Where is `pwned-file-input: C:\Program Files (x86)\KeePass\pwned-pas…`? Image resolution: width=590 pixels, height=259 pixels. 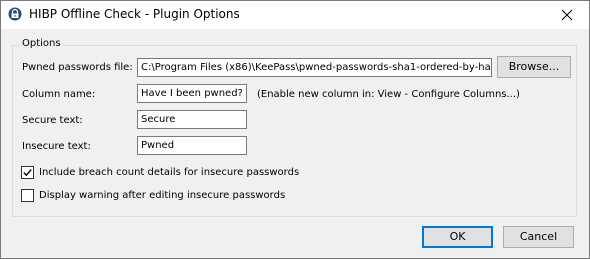
pwned-file-input: C:\Program Files (x86)\KeePass\pwned-pas… is located at coordinates (314, 67).